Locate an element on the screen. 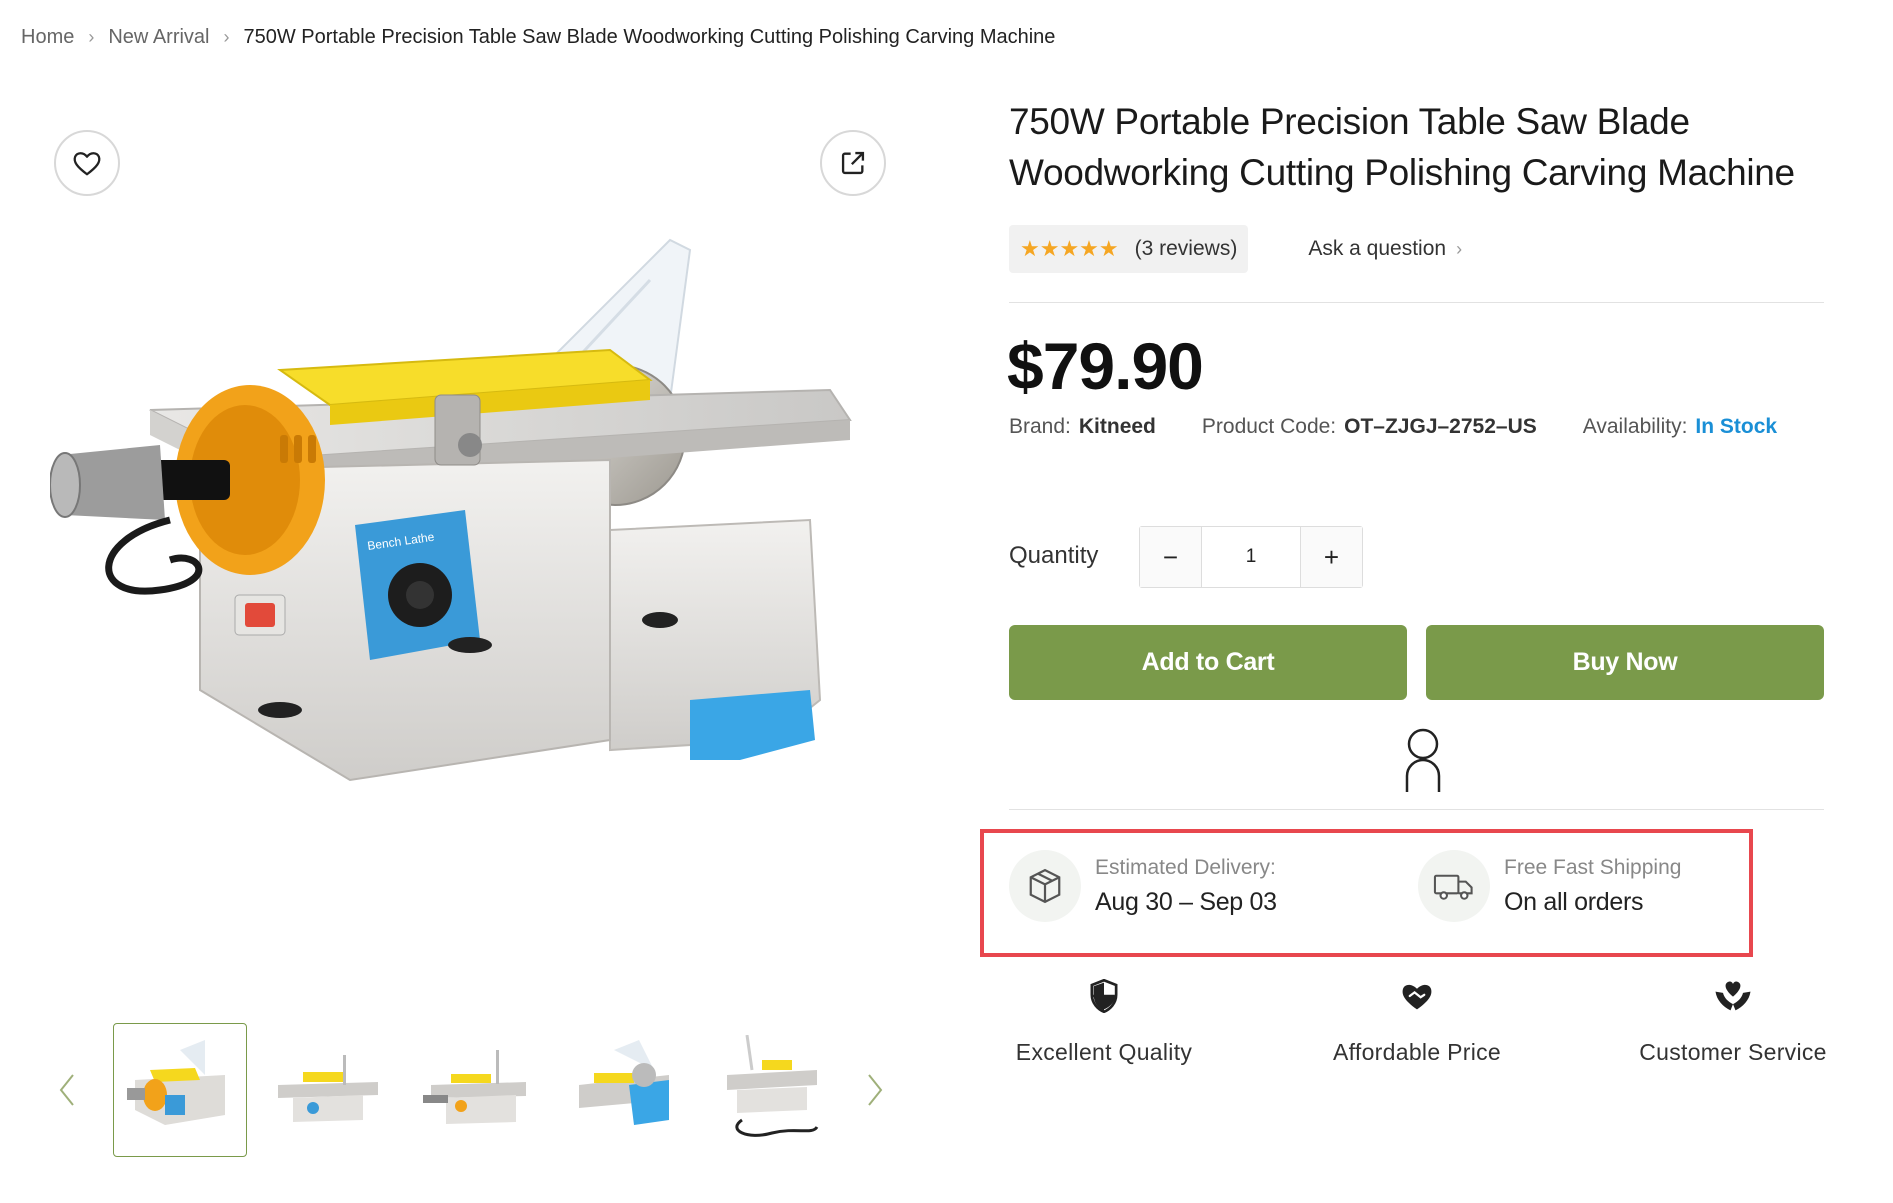  hands-heart-icon is located at coordinates (1733, 996).